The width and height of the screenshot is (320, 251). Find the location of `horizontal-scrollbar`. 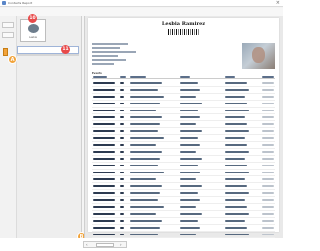

horizontal-scrollbar is located at coordinates (48, 55).